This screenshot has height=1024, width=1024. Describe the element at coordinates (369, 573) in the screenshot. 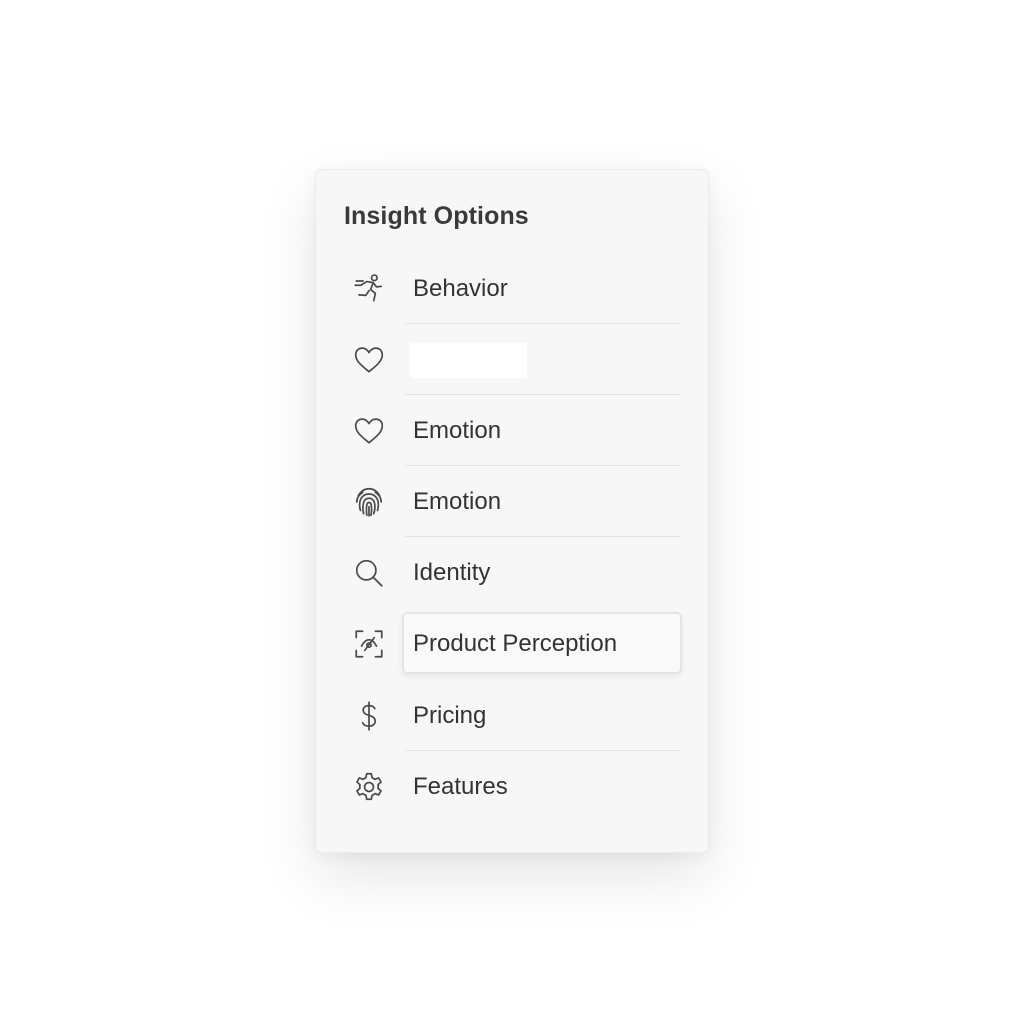

I see `search-icon` at that location.